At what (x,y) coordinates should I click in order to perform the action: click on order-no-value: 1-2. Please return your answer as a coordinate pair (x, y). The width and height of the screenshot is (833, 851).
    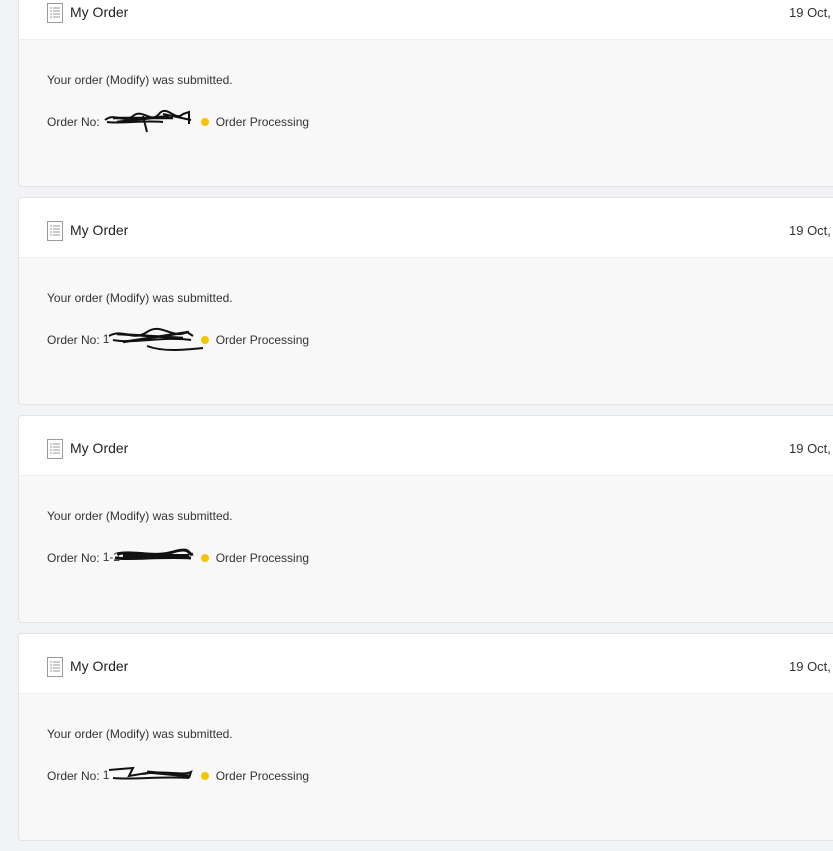
    Looking at the image, I should click on (149, 557).